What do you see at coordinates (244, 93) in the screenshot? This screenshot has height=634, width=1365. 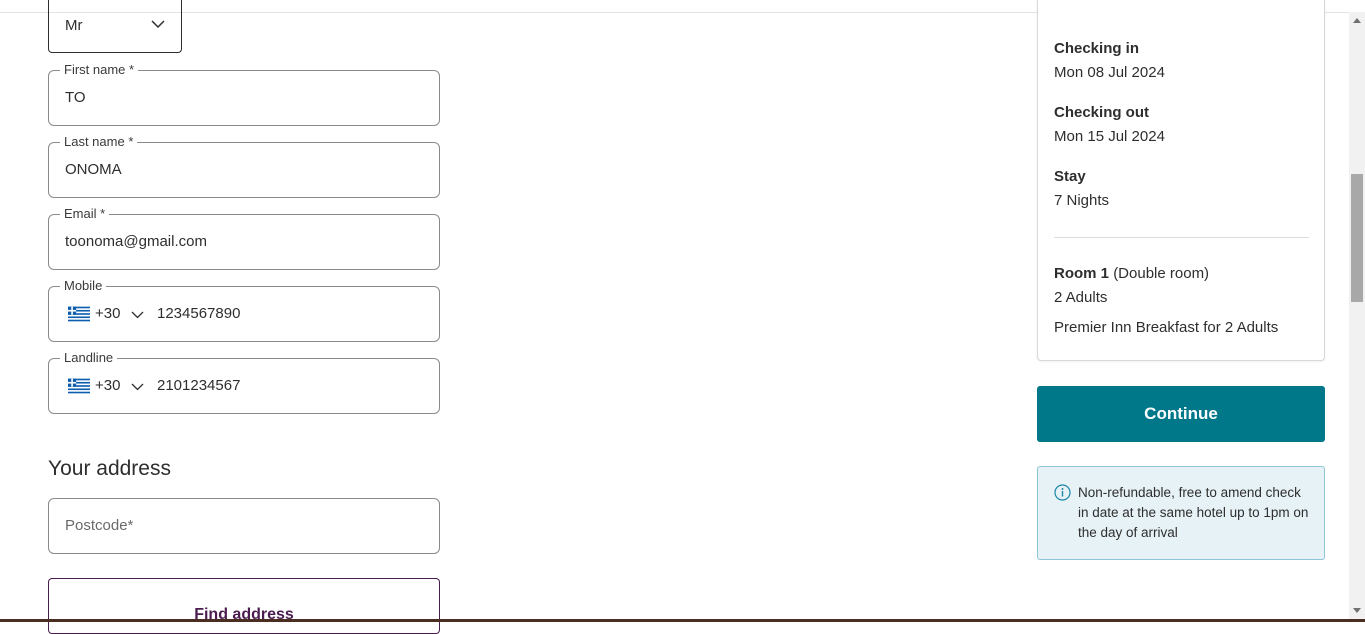 I see `first-name-field: First name * TO` at bounding box center [244, 93].